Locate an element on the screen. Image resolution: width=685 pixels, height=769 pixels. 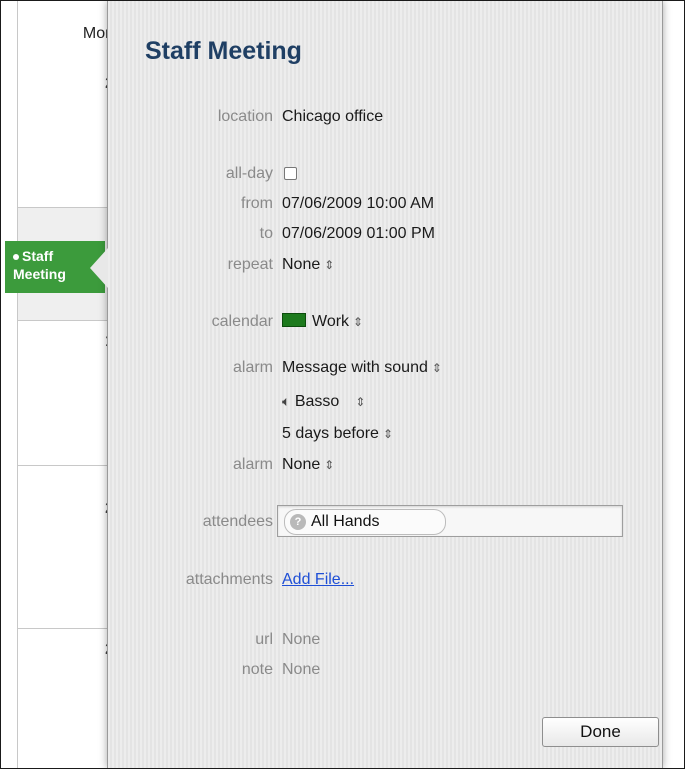
attendees-field: ? All Hands is located at coordinates (450, 521).